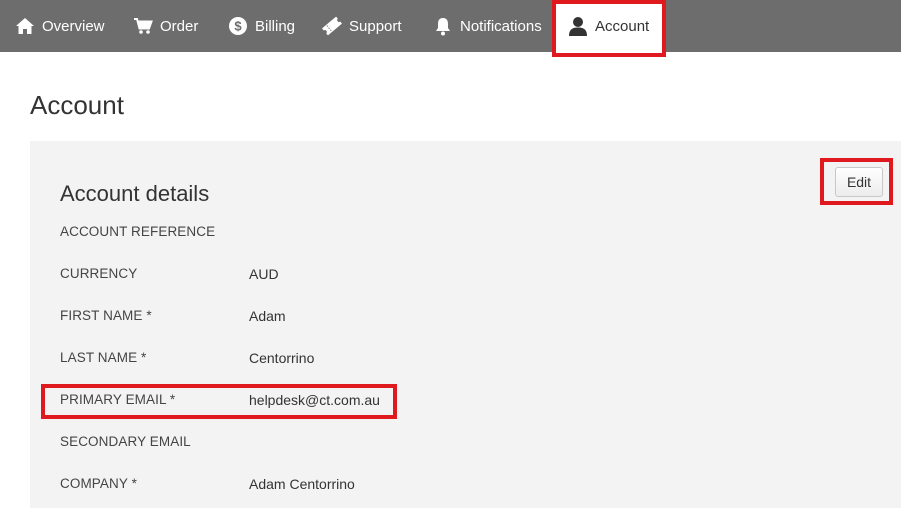  Describe the element at coordinates (410, 484) in the screenshot. I see `field-company: COMPANY * Adam Centorrino` at that location.